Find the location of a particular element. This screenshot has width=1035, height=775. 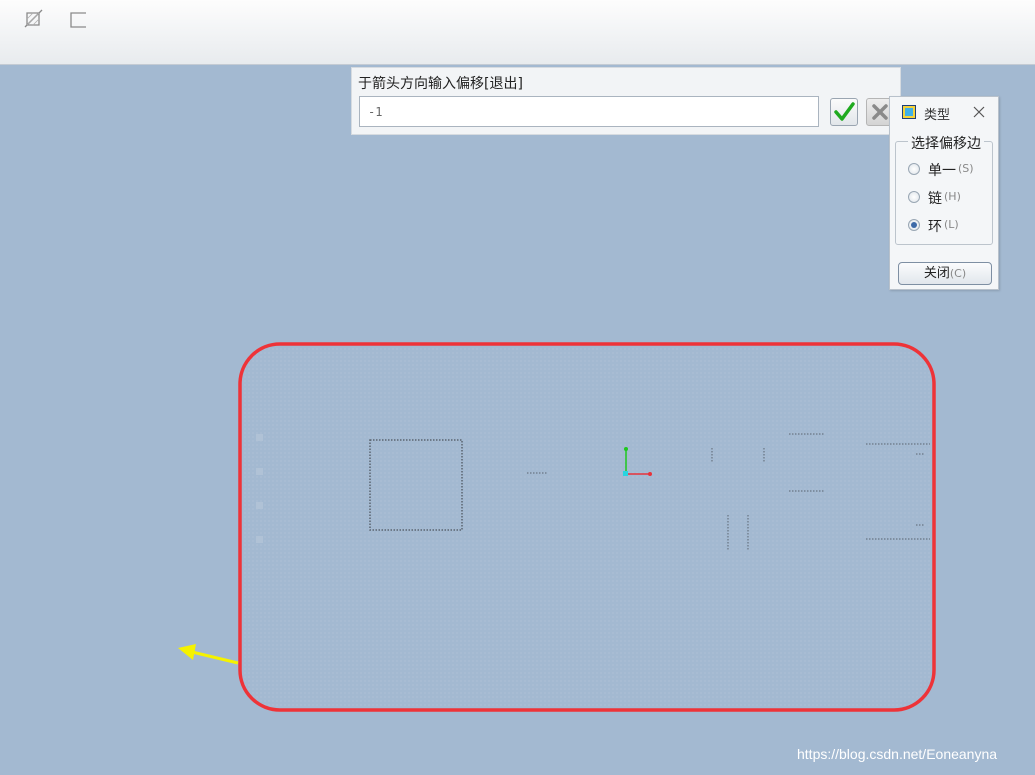

option-loop-label: 环 is located at coordinates (935, 227).